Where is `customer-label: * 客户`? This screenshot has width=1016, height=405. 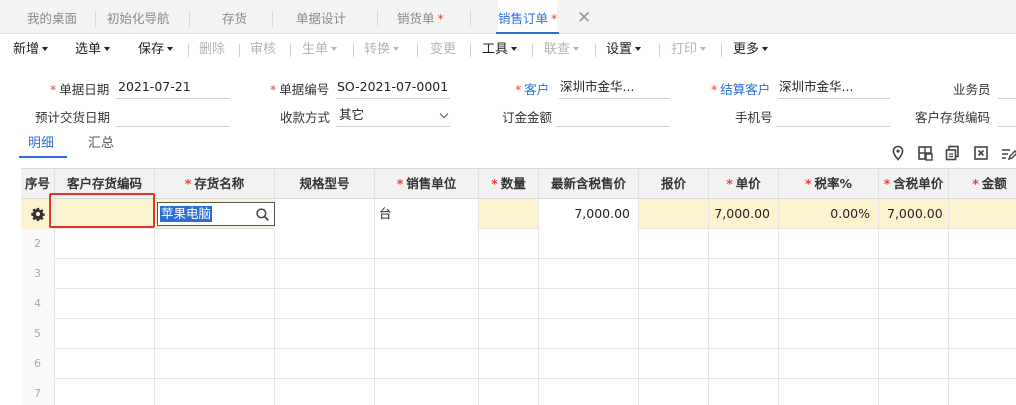 customer-label: * 客户 is located at coordinates (532, 88).